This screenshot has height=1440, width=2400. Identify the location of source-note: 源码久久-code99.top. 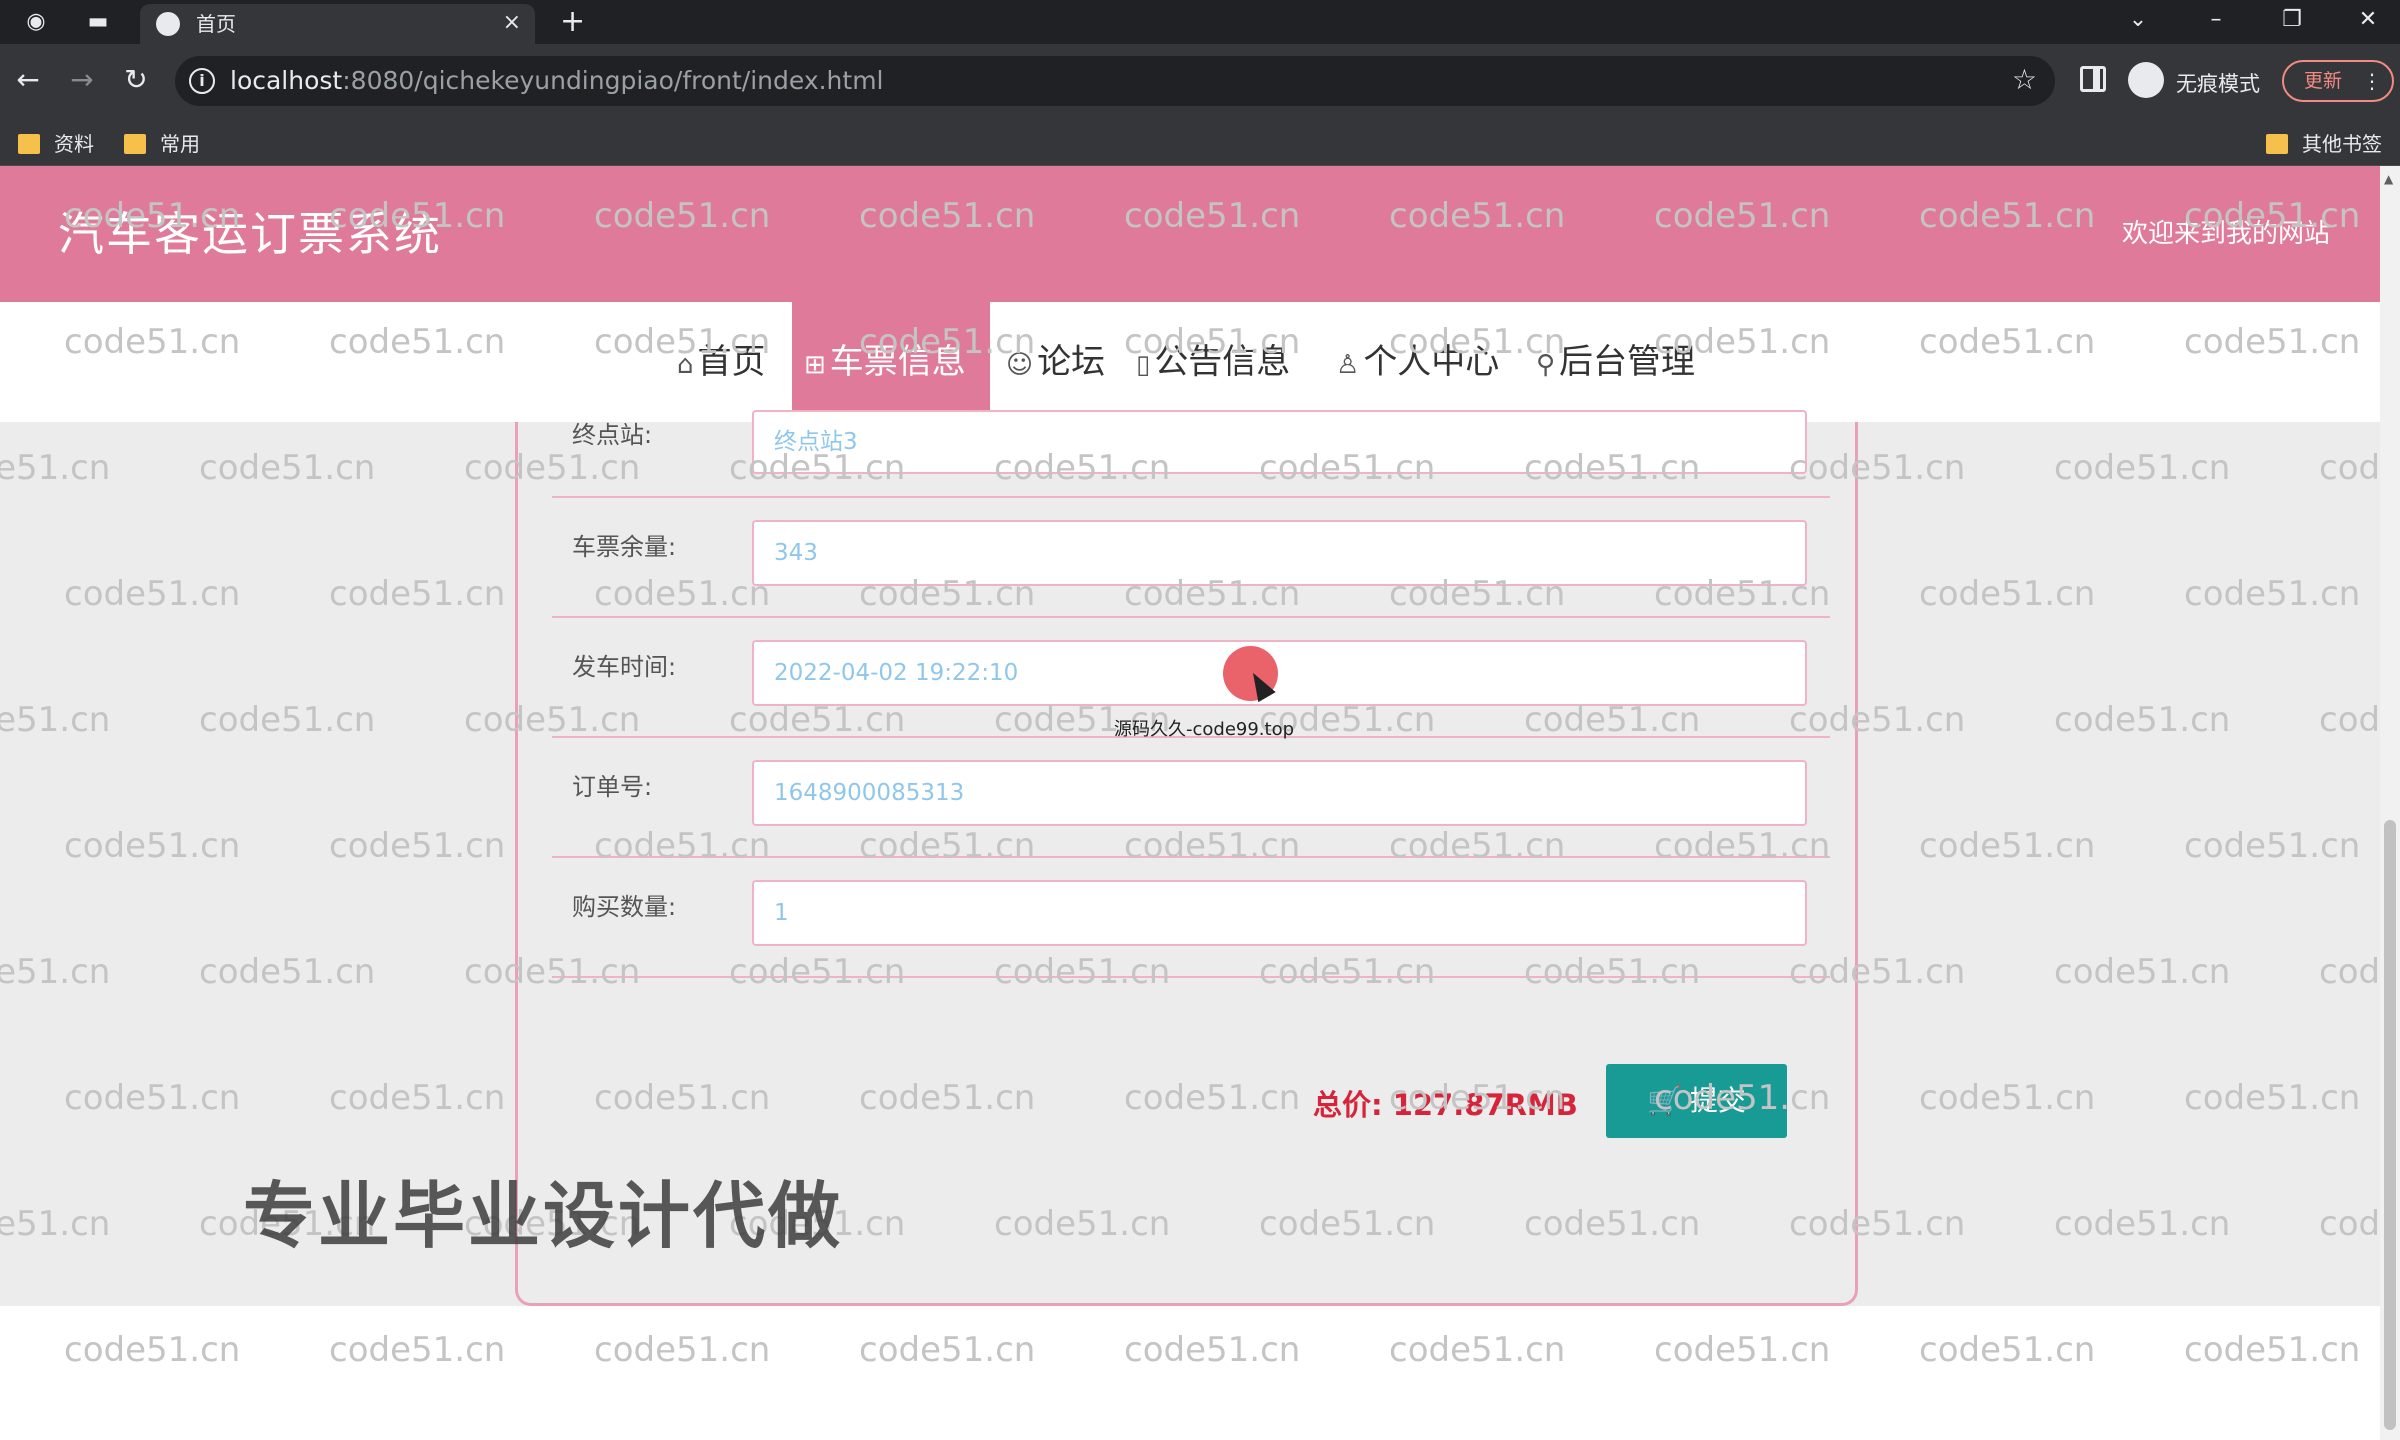
(1204, 729).